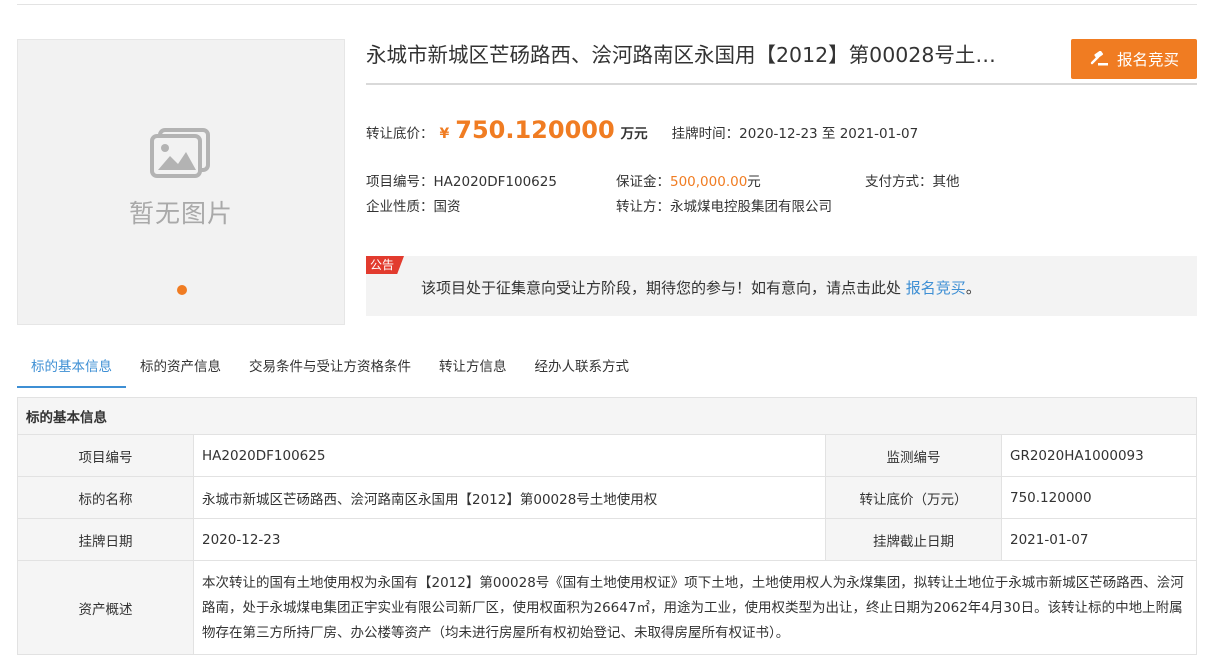 The width and height of the screenshot is (1206, 658). I want to click on payment-value: 其他, so click(946, 182).